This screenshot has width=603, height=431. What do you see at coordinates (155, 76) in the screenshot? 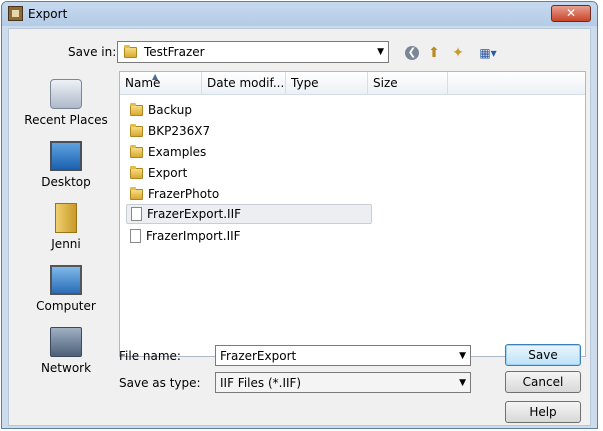
I see `sort-ascending-icon: ▲` at bounding box center [155, 76].